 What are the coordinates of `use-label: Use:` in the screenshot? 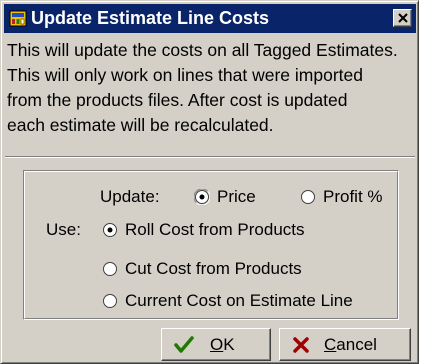 It's located at (63, 229).